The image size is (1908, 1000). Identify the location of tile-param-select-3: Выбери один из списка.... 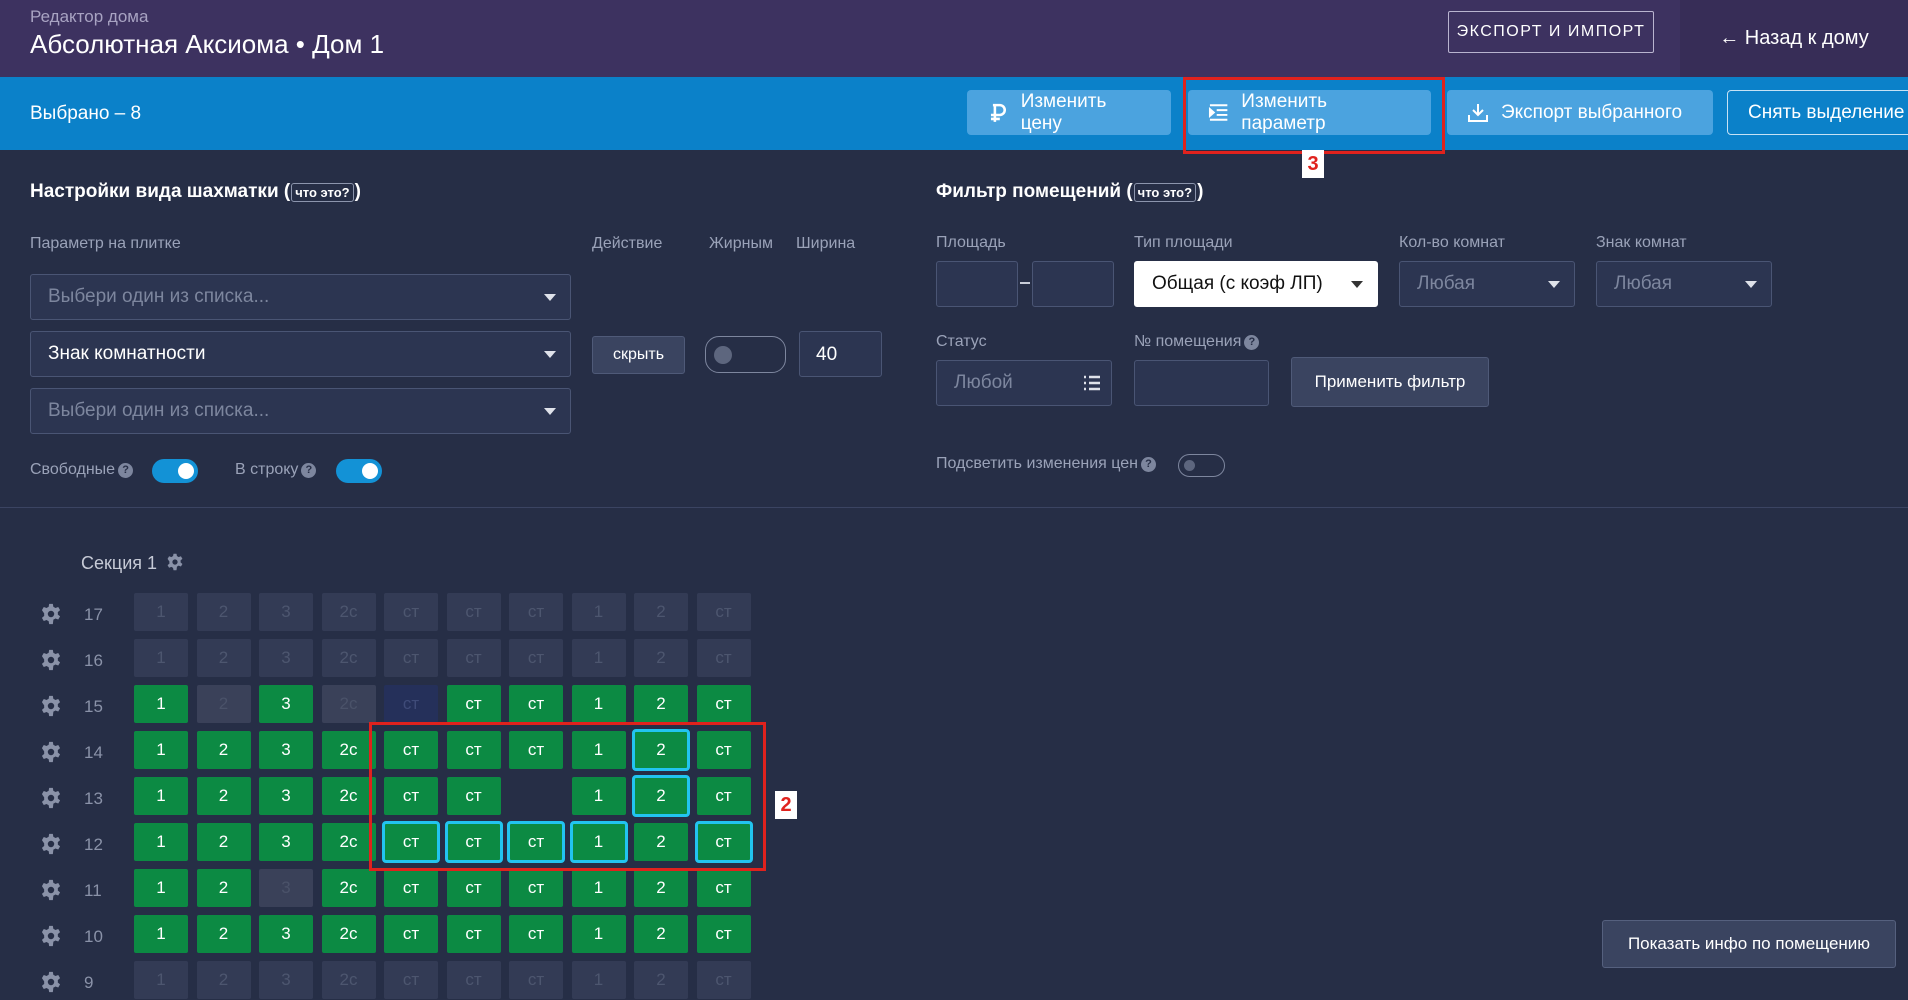
(300, 411).